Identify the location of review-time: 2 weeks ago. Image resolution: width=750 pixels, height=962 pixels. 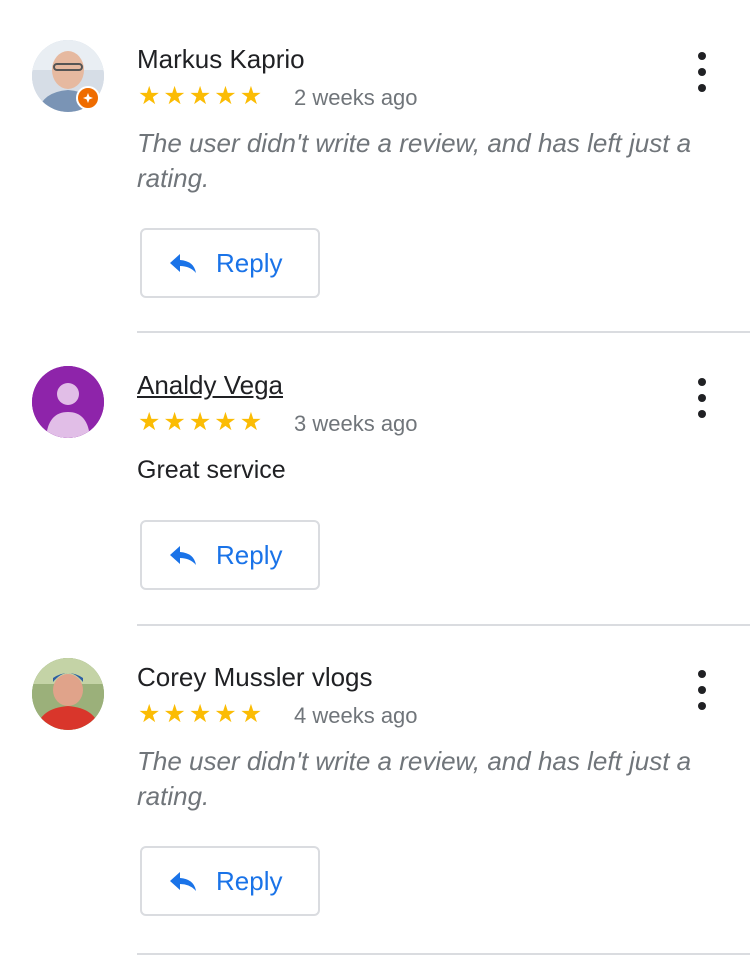
(356, 97).